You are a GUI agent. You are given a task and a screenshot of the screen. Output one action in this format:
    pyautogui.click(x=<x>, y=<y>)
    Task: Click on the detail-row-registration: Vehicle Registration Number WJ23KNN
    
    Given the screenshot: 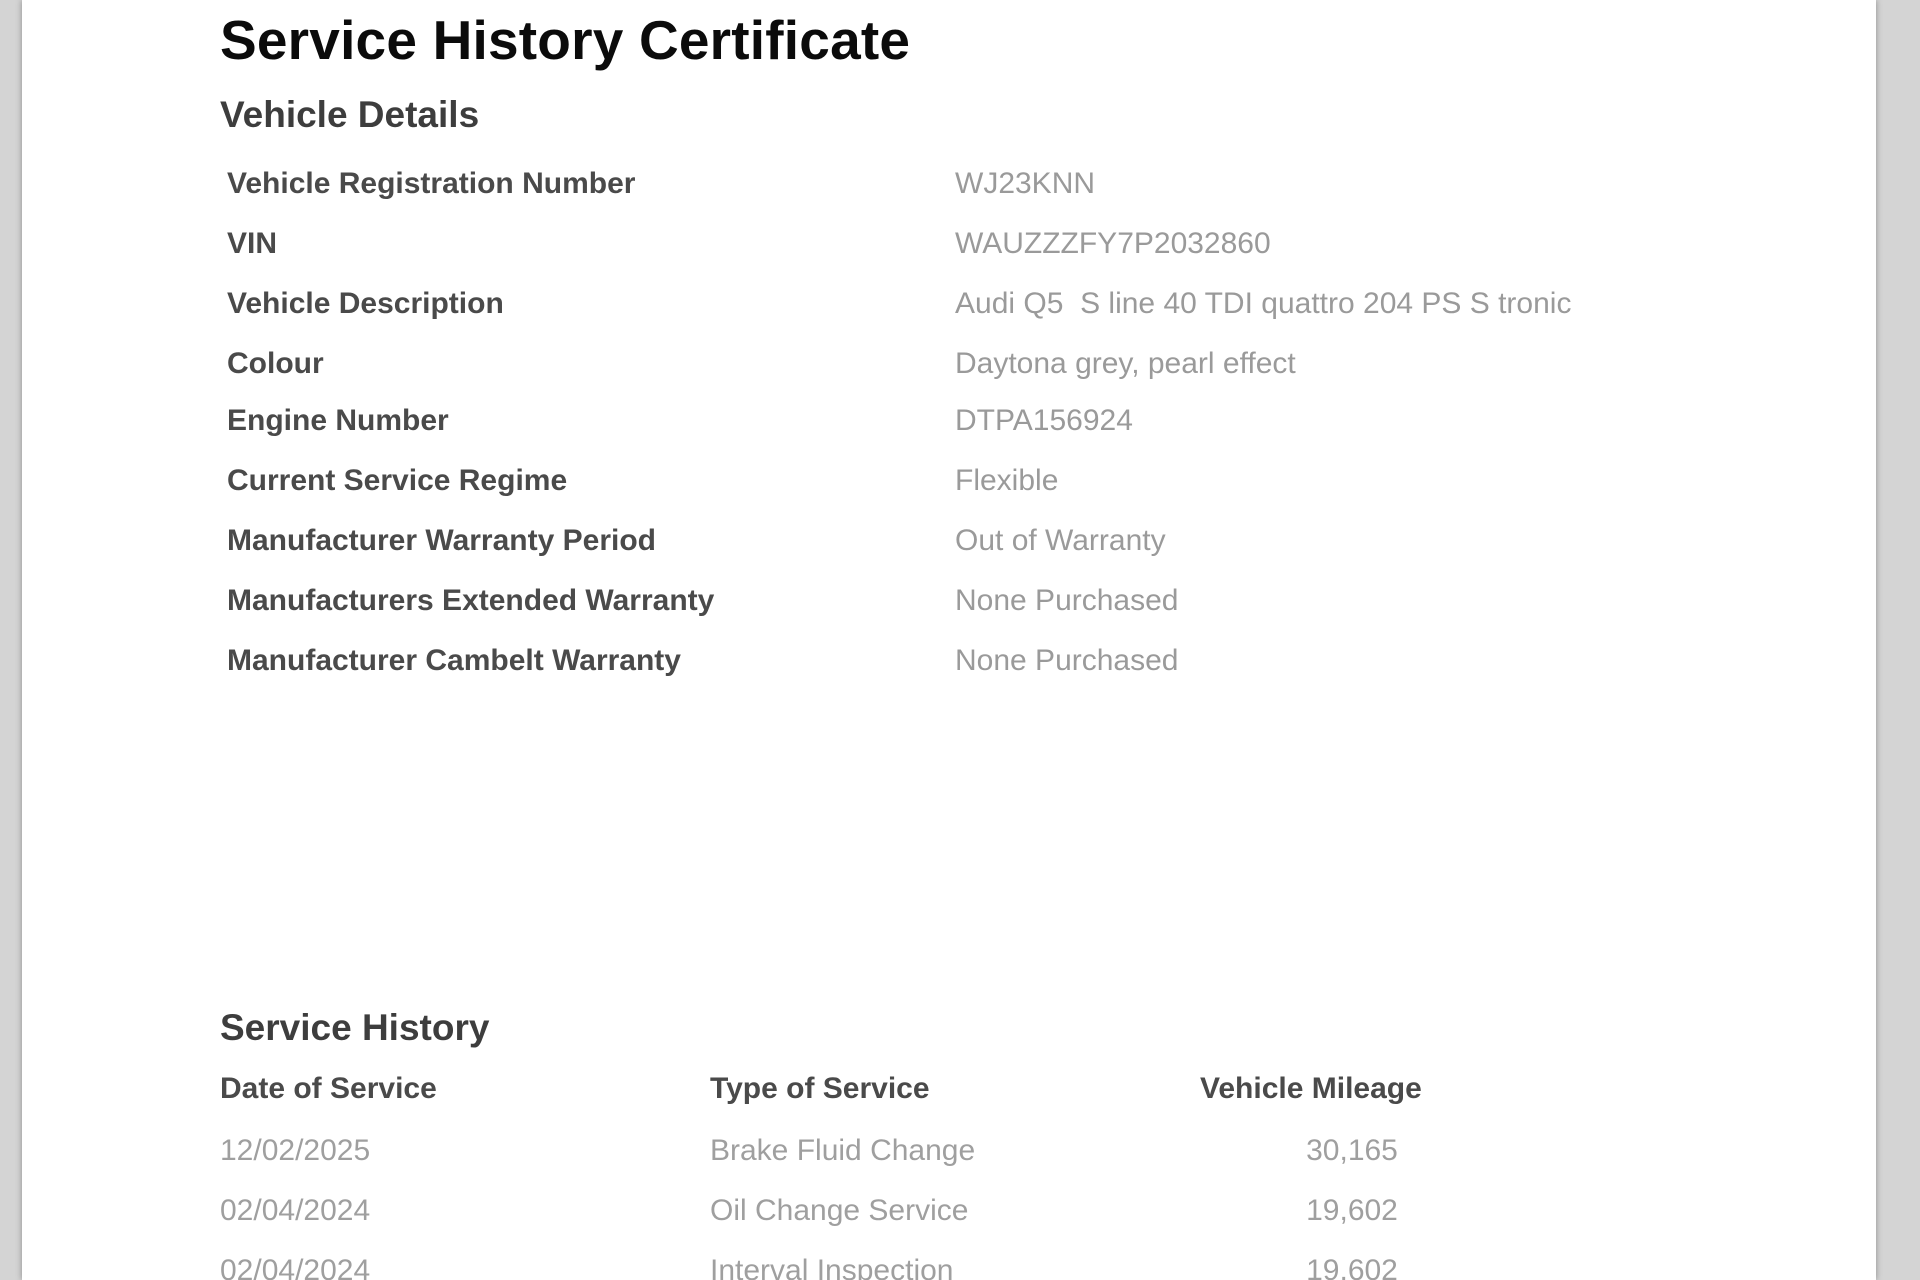 What is the action you would take?
    pyautogui.click(x=922, y=187)
    